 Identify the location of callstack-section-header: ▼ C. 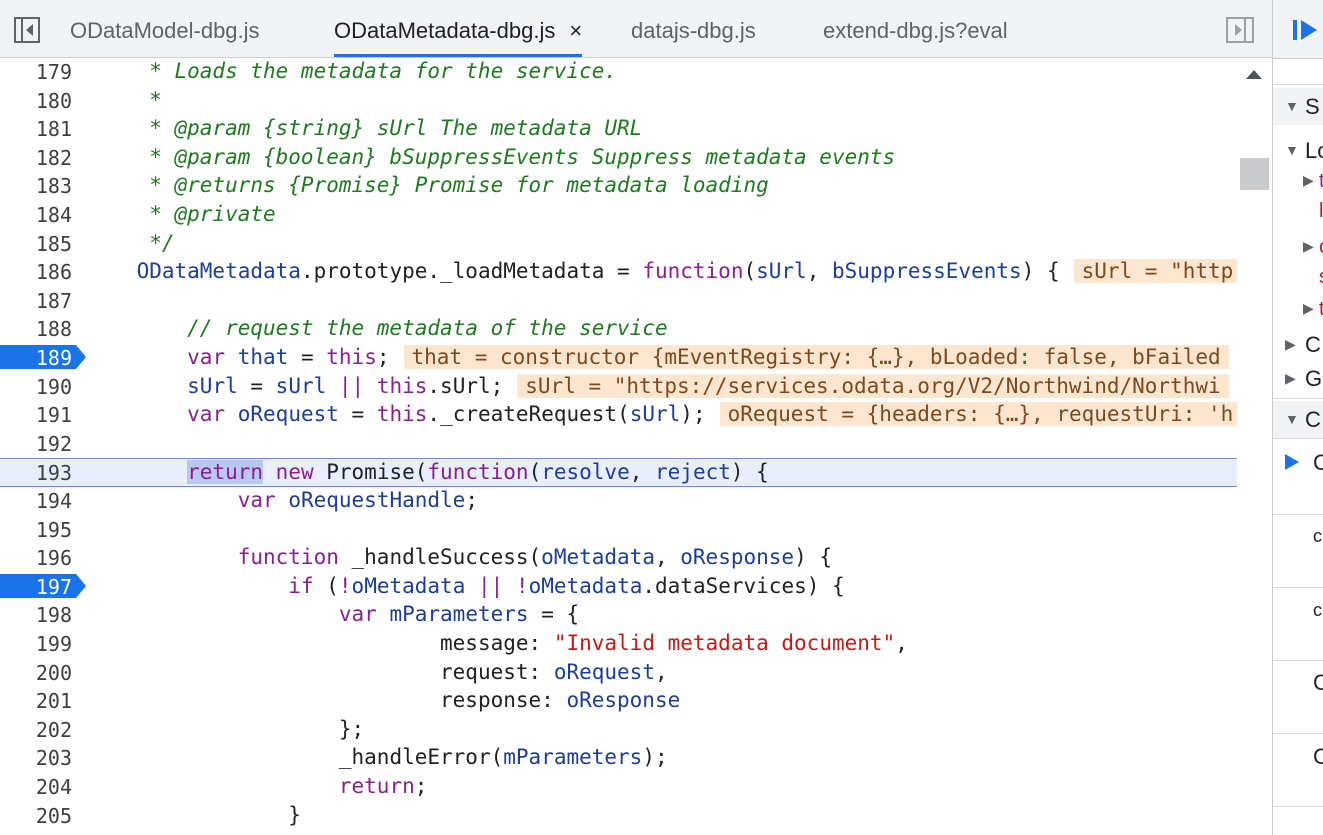
(1298, 419).